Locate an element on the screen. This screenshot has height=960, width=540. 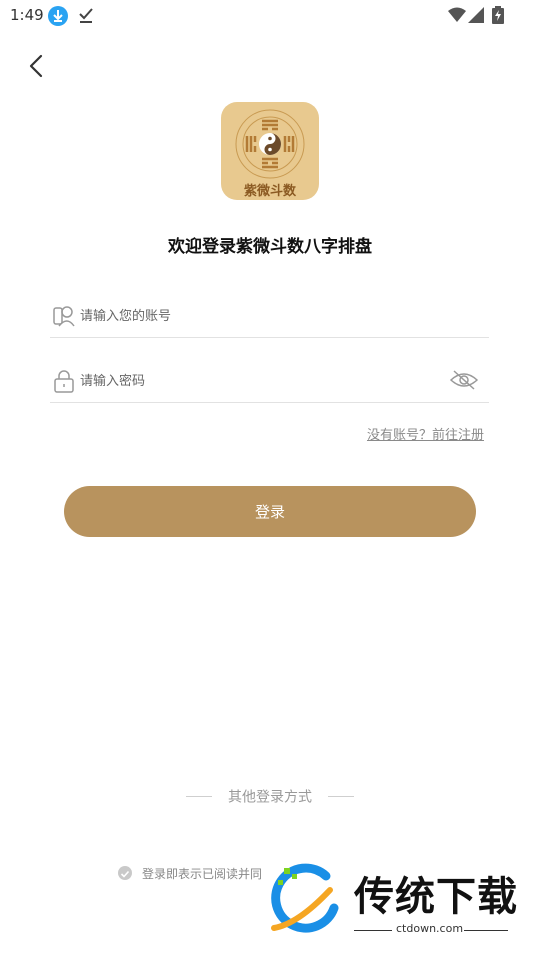
status-bar: 1:49 is located at coordinates (270, 16).